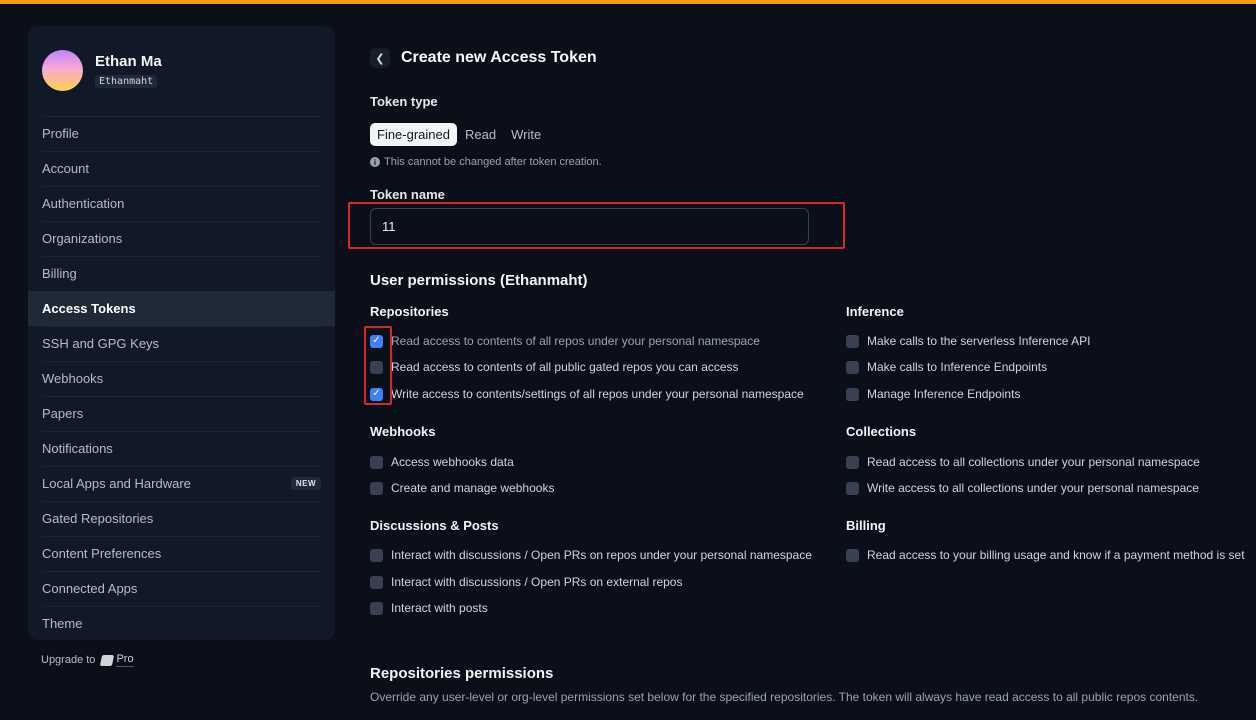 This screenshot has height=720, width=1256. I want to click on pro-label: Pro, so click(125, 660).